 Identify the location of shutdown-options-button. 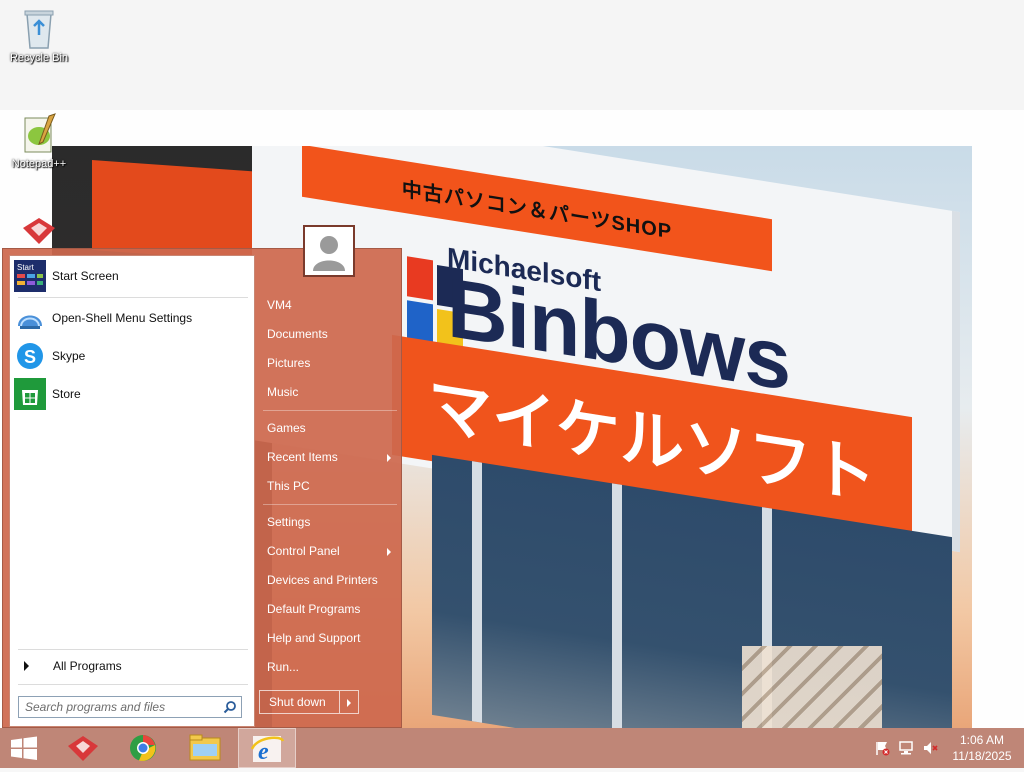
(349, 702).